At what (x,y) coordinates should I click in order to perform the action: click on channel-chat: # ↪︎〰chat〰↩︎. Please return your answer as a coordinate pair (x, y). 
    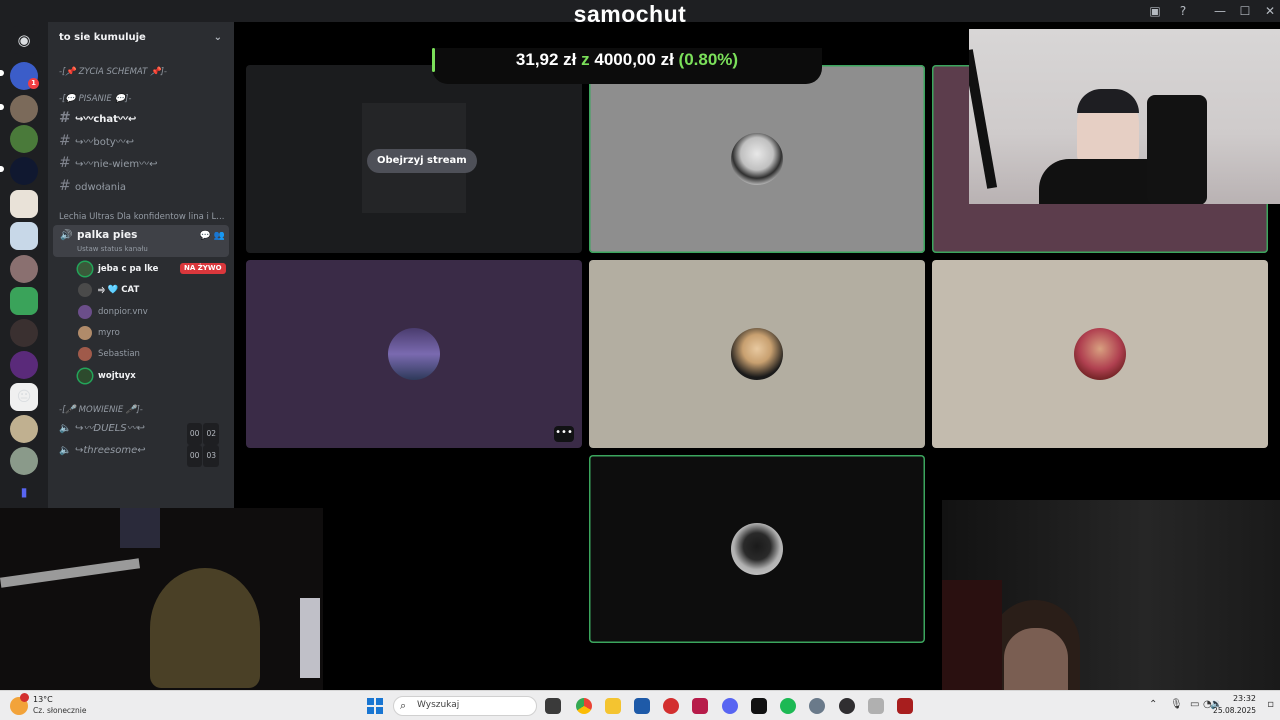
    Looking at the image, I should click on (144, 118).